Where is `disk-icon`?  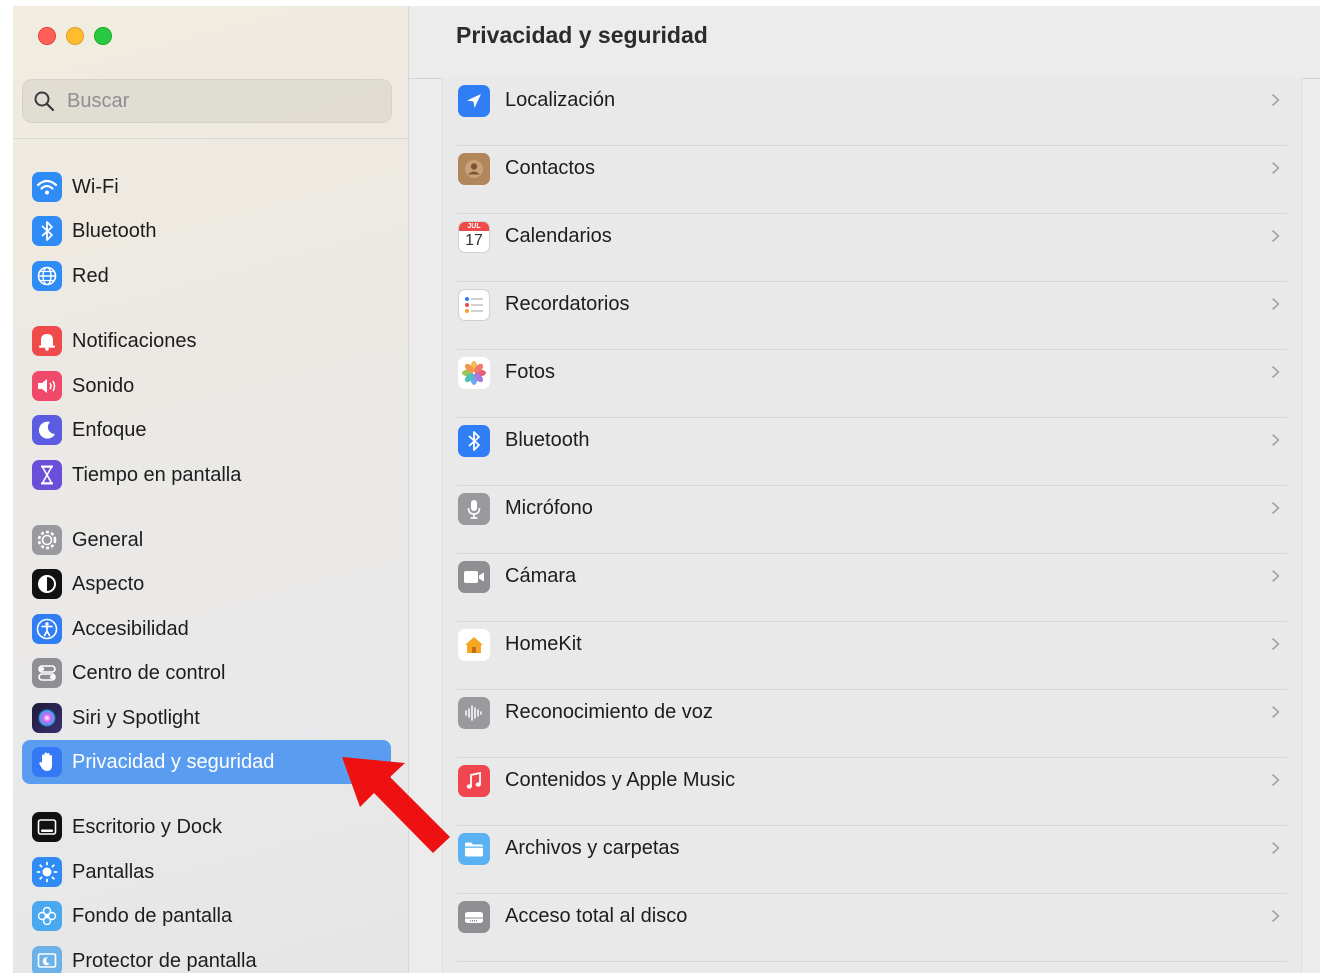
disk-icon is located at coordinates (474, 917).